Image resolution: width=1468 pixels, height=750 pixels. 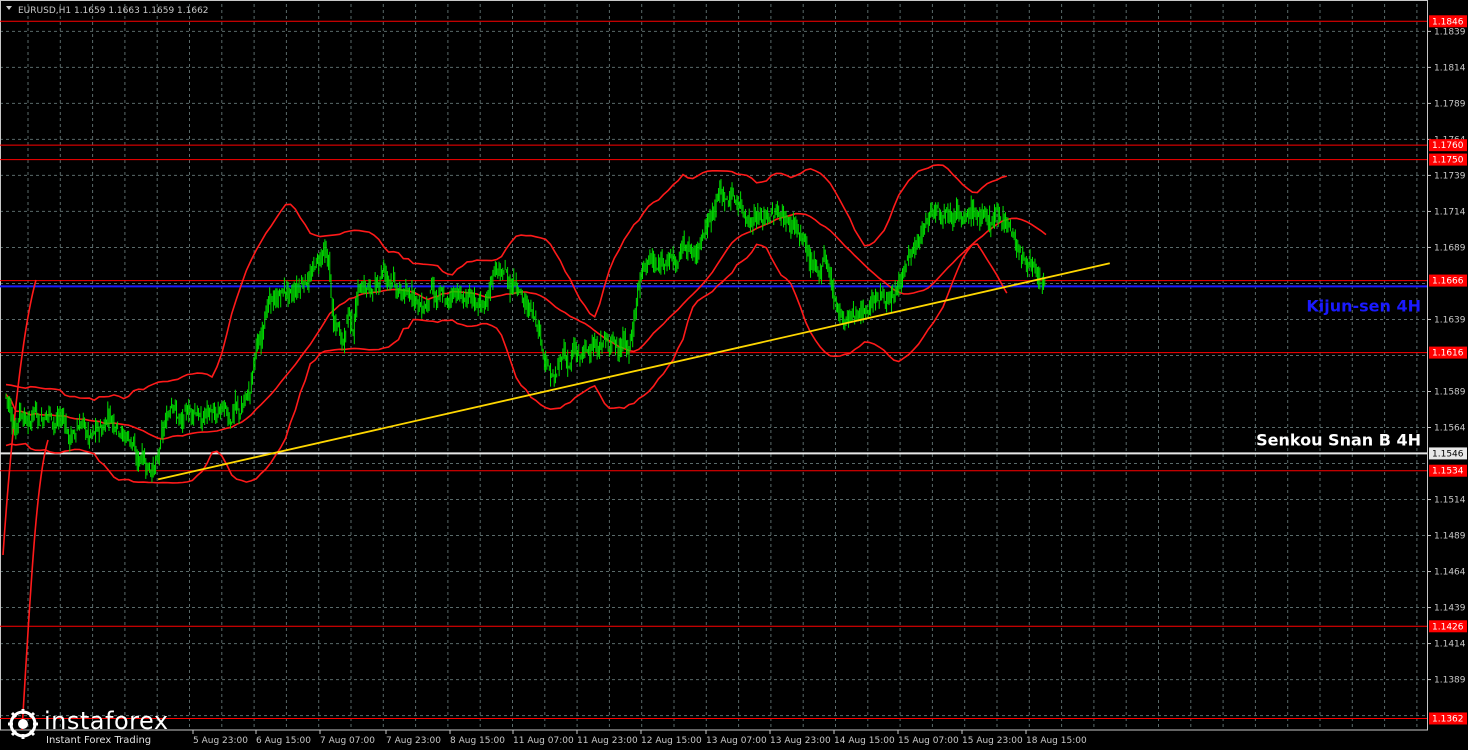 What do you see at coordinates (1450, 212) in the screenshot?
I see `y-tick-label: 1.1714` at bounding box center [1450, 212].